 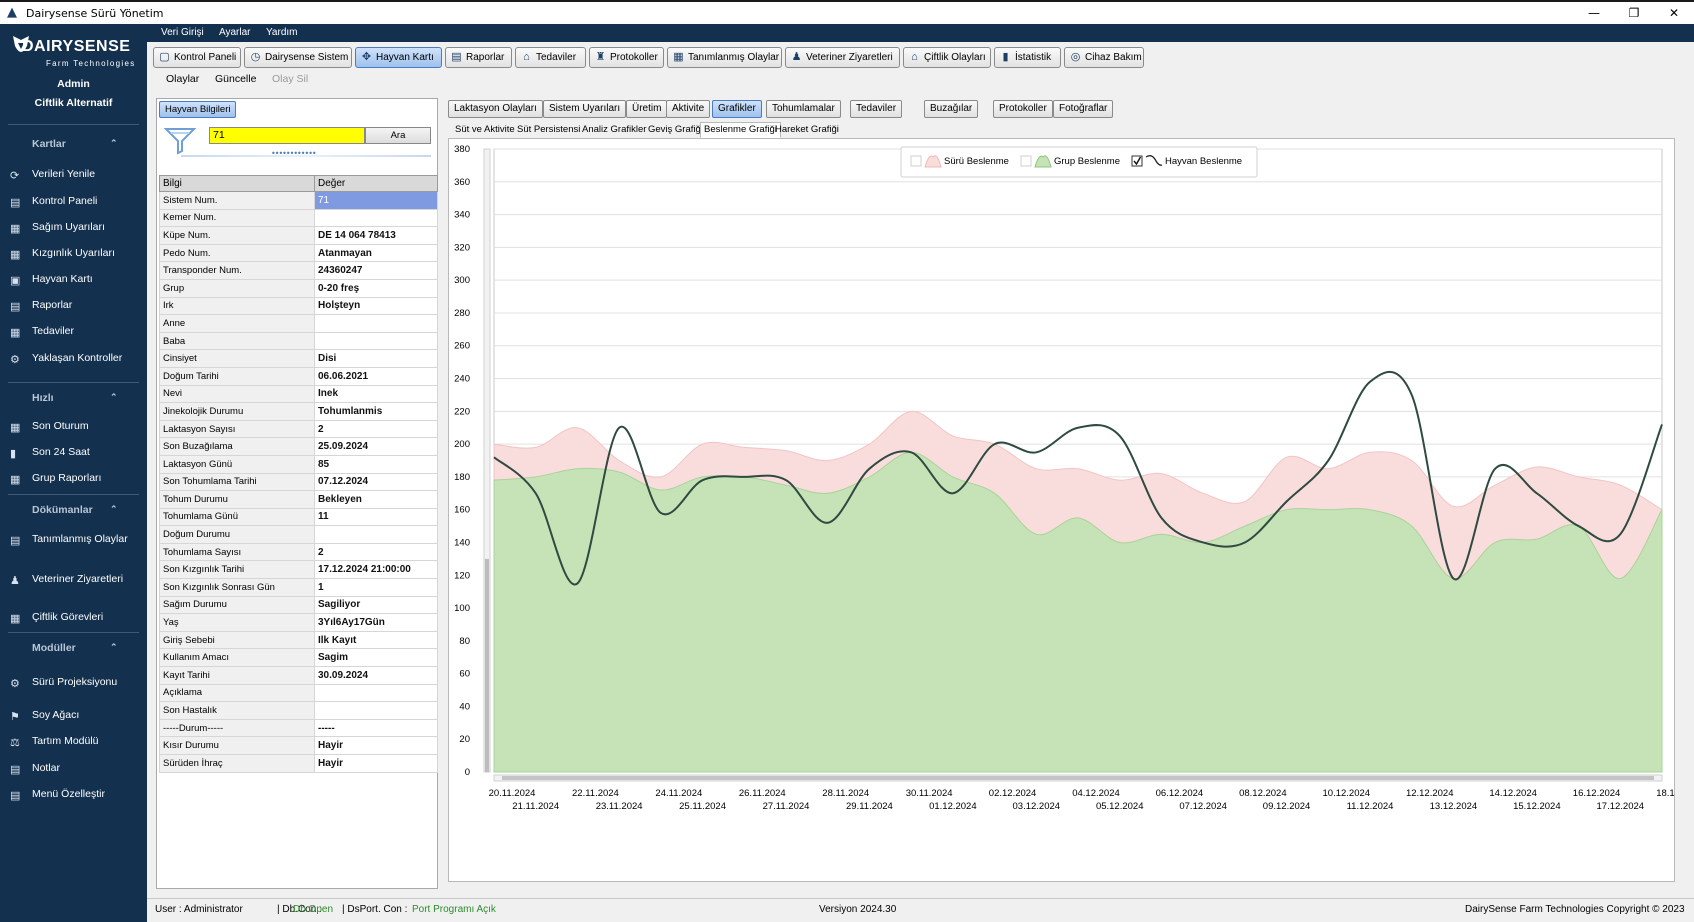 What do you see at coordinates (298, 552) in the screenshot?
I see `table-row: Tohumlama Sayısı 2` at bounding box center [298, 552].